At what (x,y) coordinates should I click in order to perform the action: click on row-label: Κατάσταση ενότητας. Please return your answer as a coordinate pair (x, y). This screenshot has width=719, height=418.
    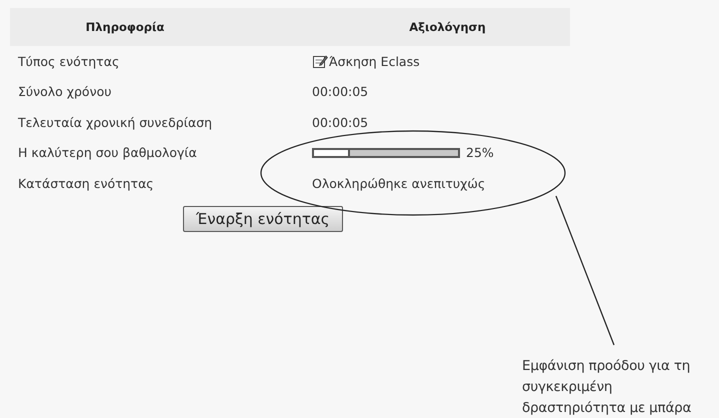
    Looking at the image, I should click on (86, 183).